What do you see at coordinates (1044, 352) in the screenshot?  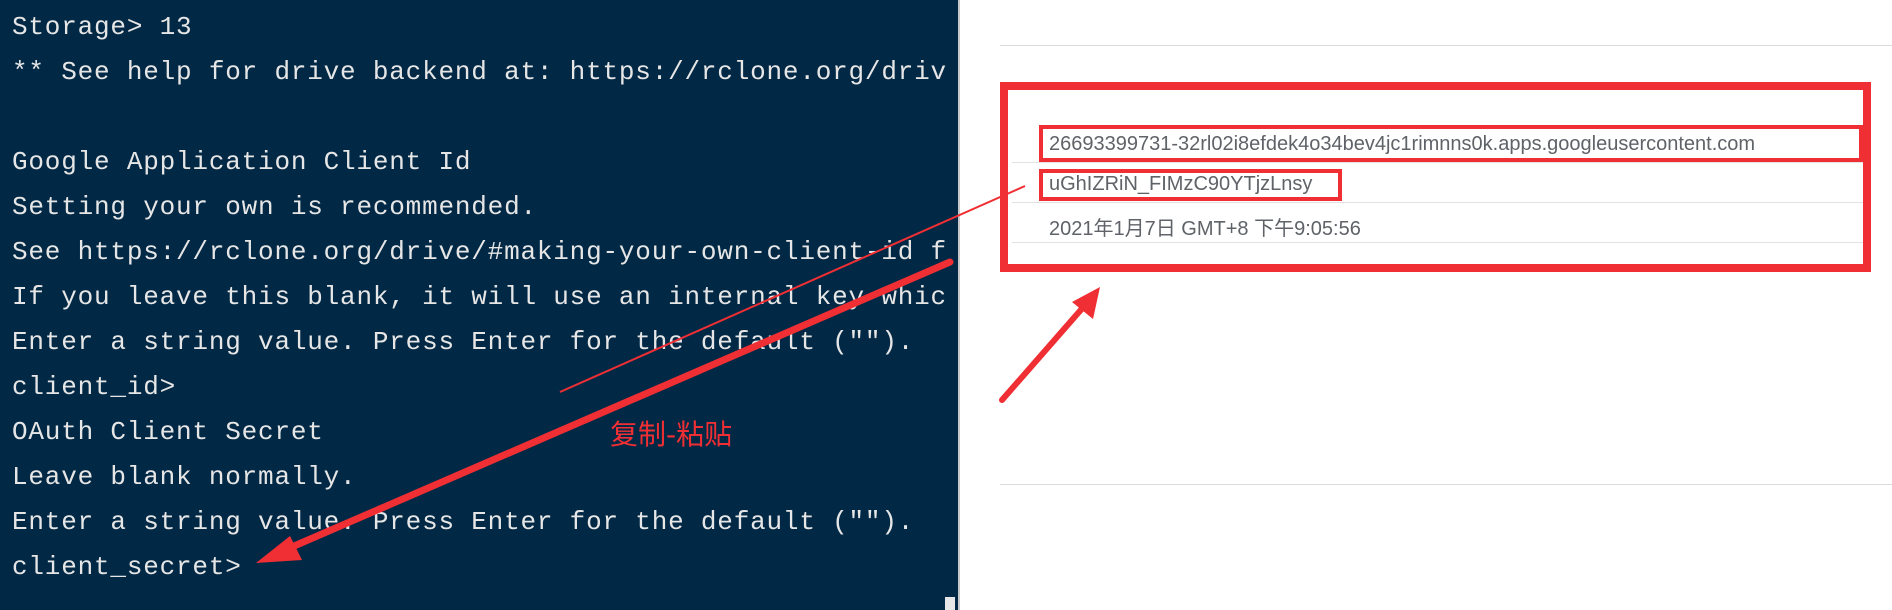 I see `arrow-to-credentials` at bounding box center [1044, 352].